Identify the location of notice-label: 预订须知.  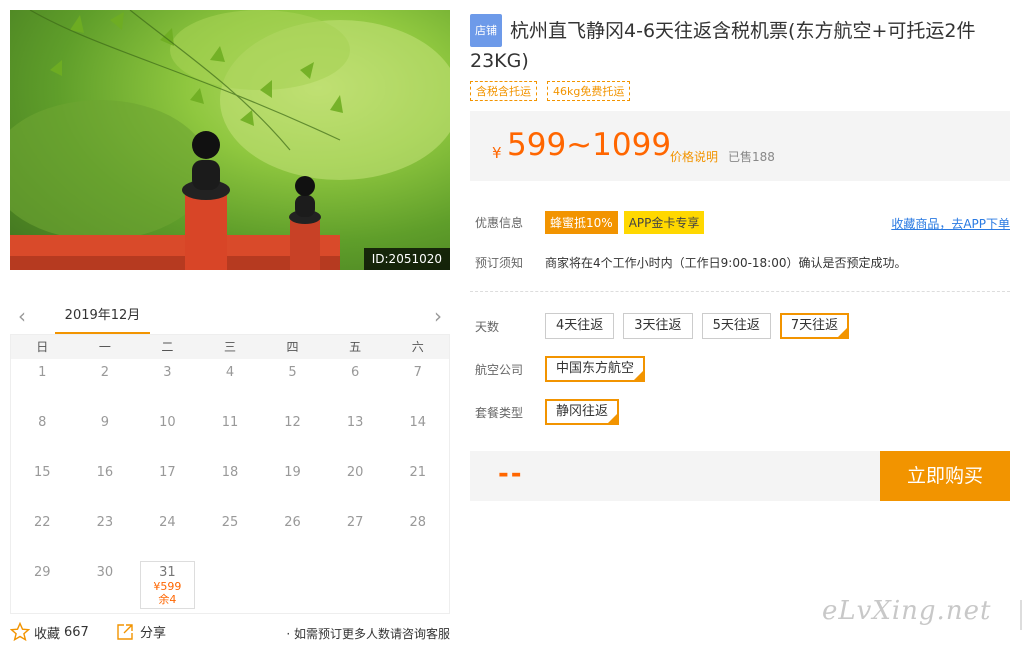
(499, 263).